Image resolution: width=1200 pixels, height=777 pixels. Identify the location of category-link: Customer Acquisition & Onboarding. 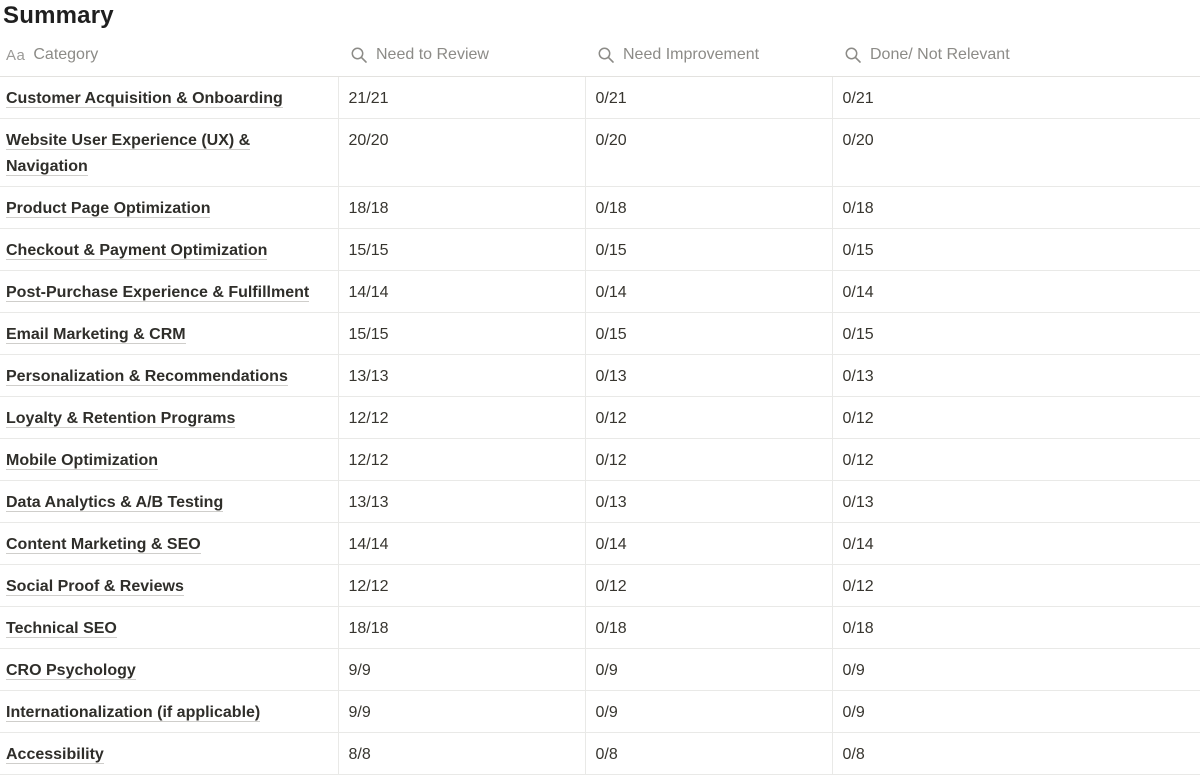
(144, 98).